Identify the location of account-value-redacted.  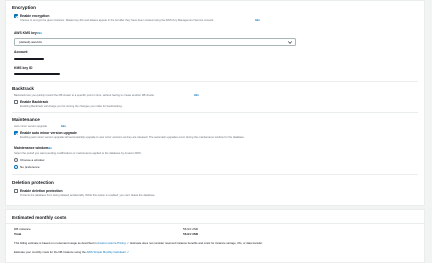
(29, 59).